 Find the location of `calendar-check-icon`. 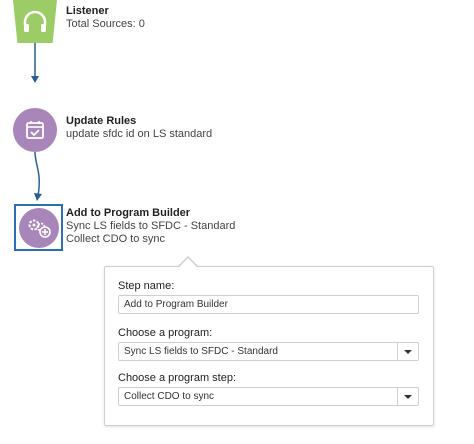

calendar-check-icon is located at coordinates (35, 130).